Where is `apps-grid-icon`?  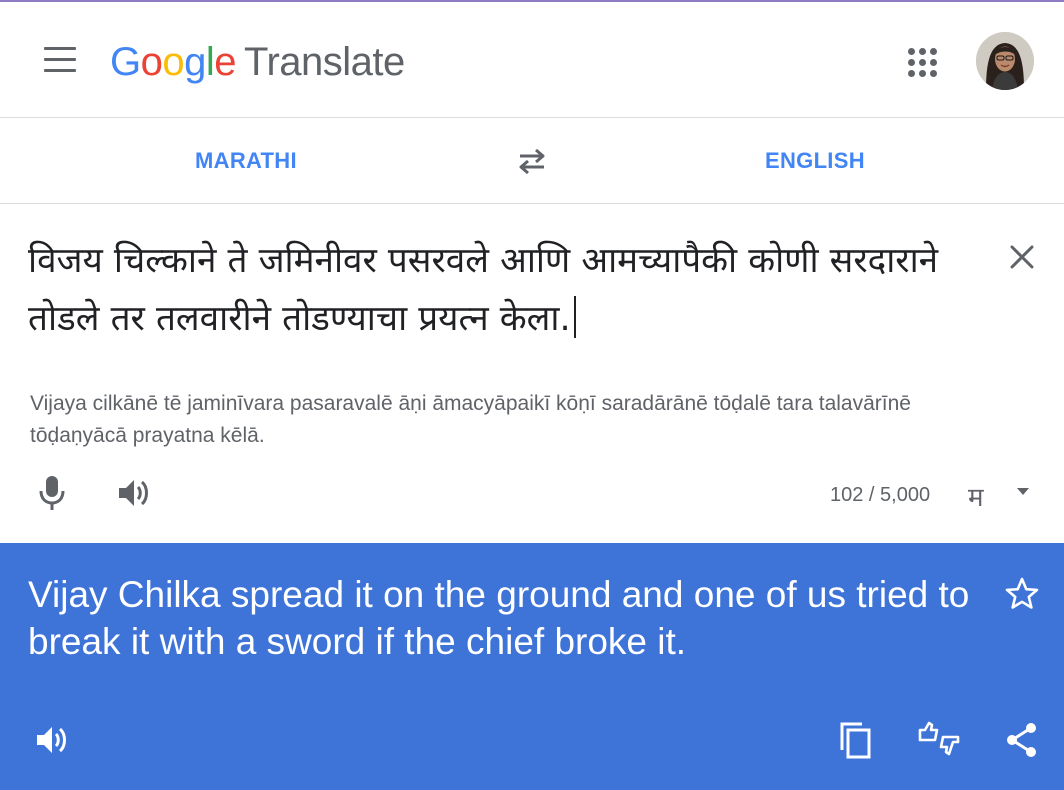 apps-grid-icon is located at coordinates (922, 62).